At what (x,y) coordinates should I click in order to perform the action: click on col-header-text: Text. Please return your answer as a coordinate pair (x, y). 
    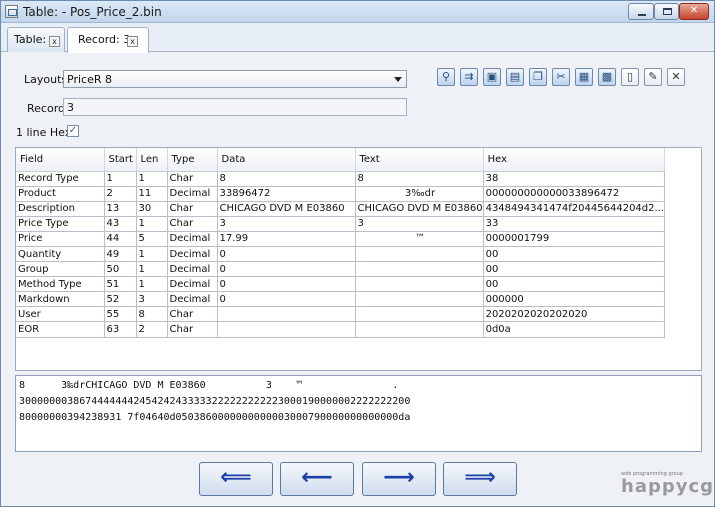
    Looking at the image, I should click on (419, 160).